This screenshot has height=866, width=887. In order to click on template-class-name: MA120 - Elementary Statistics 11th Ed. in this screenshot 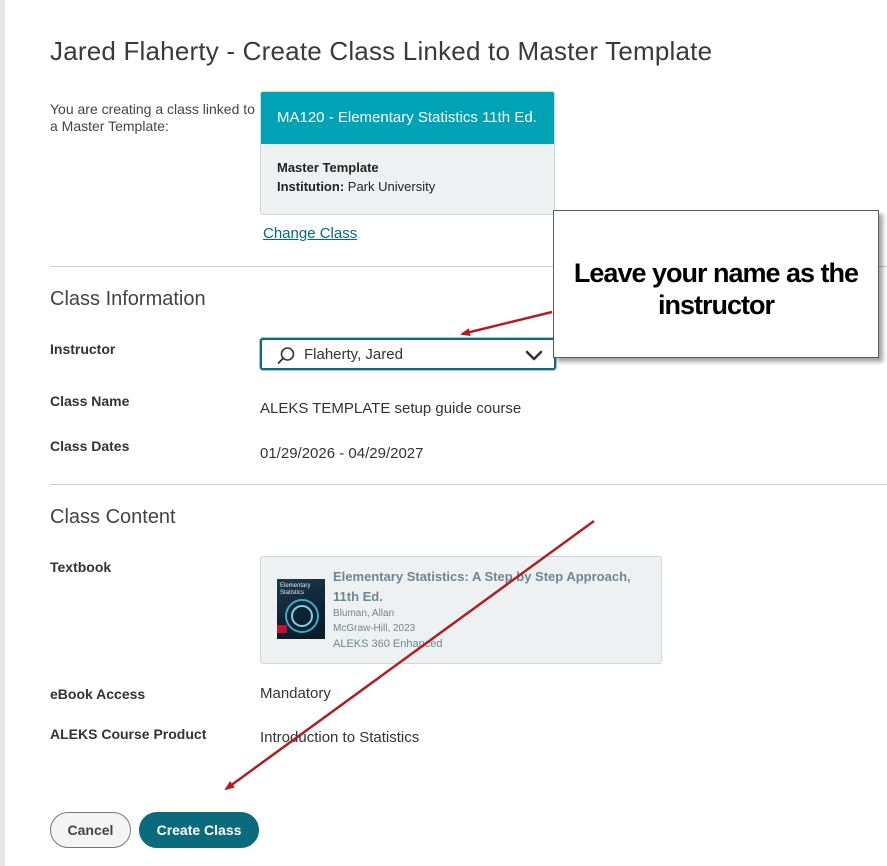, I will do `click(407, 118)`.